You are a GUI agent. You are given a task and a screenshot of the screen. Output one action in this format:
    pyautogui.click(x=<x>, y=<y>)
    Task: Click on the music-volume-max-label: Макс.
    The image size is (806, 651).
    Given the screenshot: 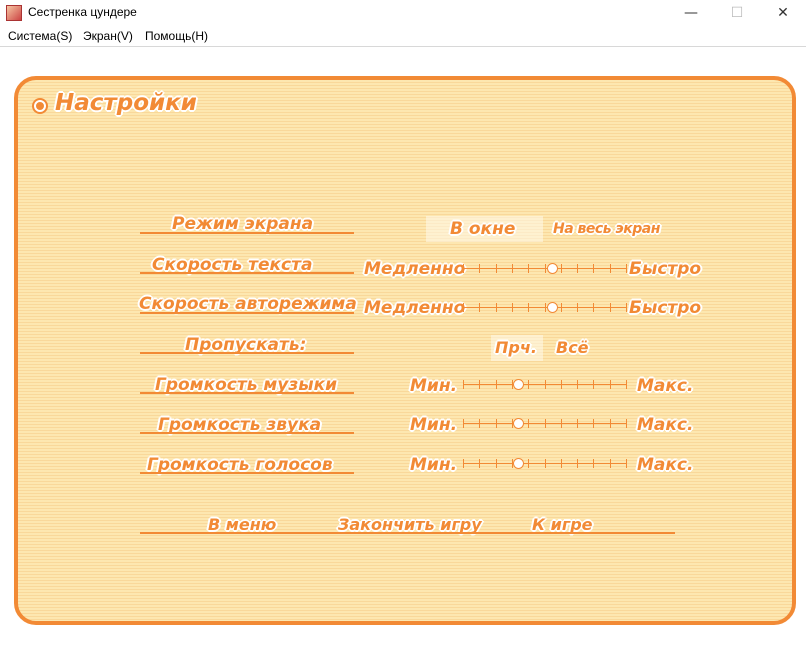 What is the action you would take?
    pyautogui.click(x=665, y=386)
    